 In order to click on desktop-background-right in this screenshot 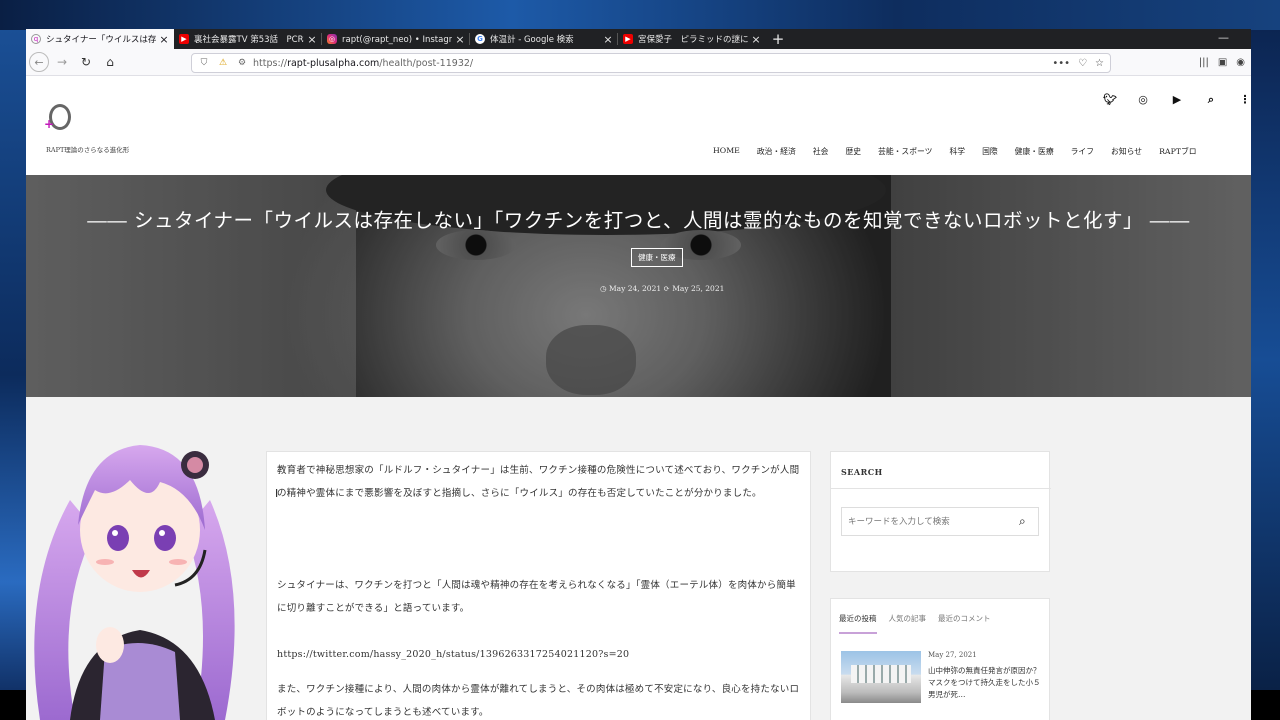, I will do `click(1265, 360)`.